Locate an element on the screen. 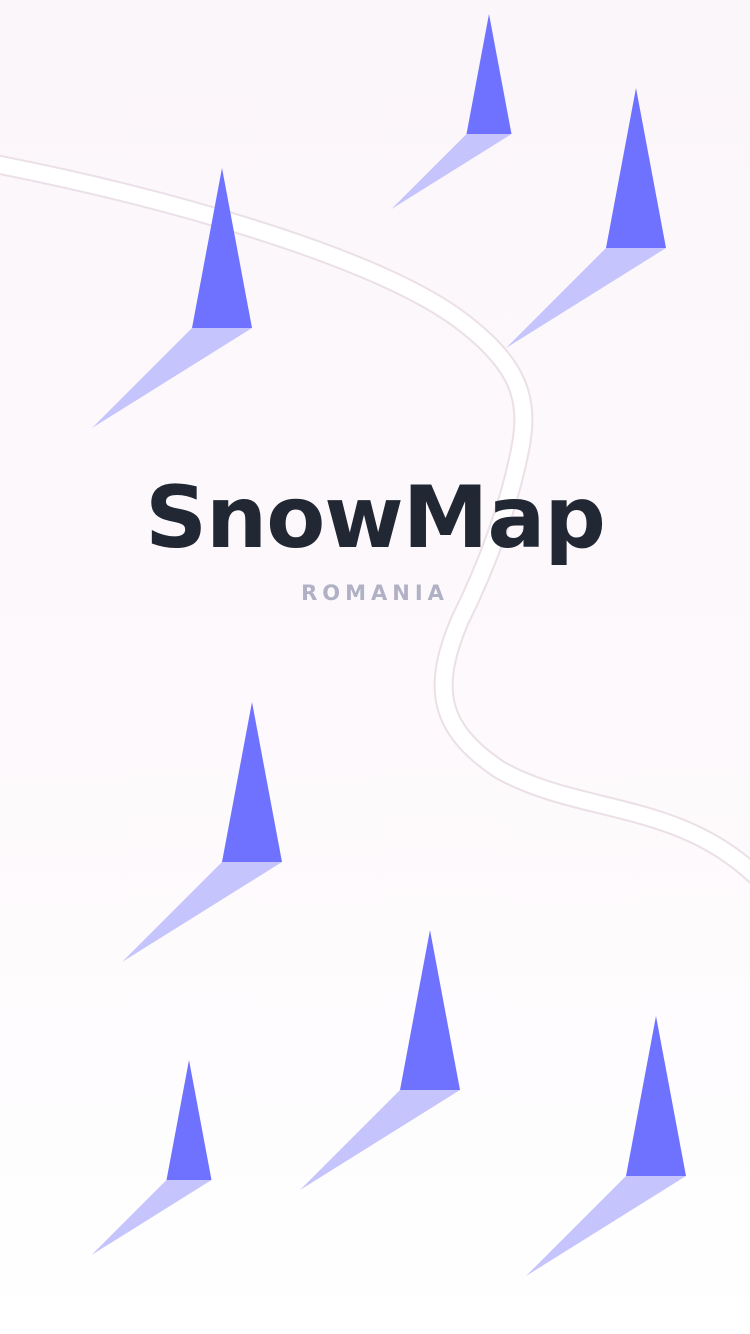  app-subtitle: ROMANIA is located at coordinates (375, 593).